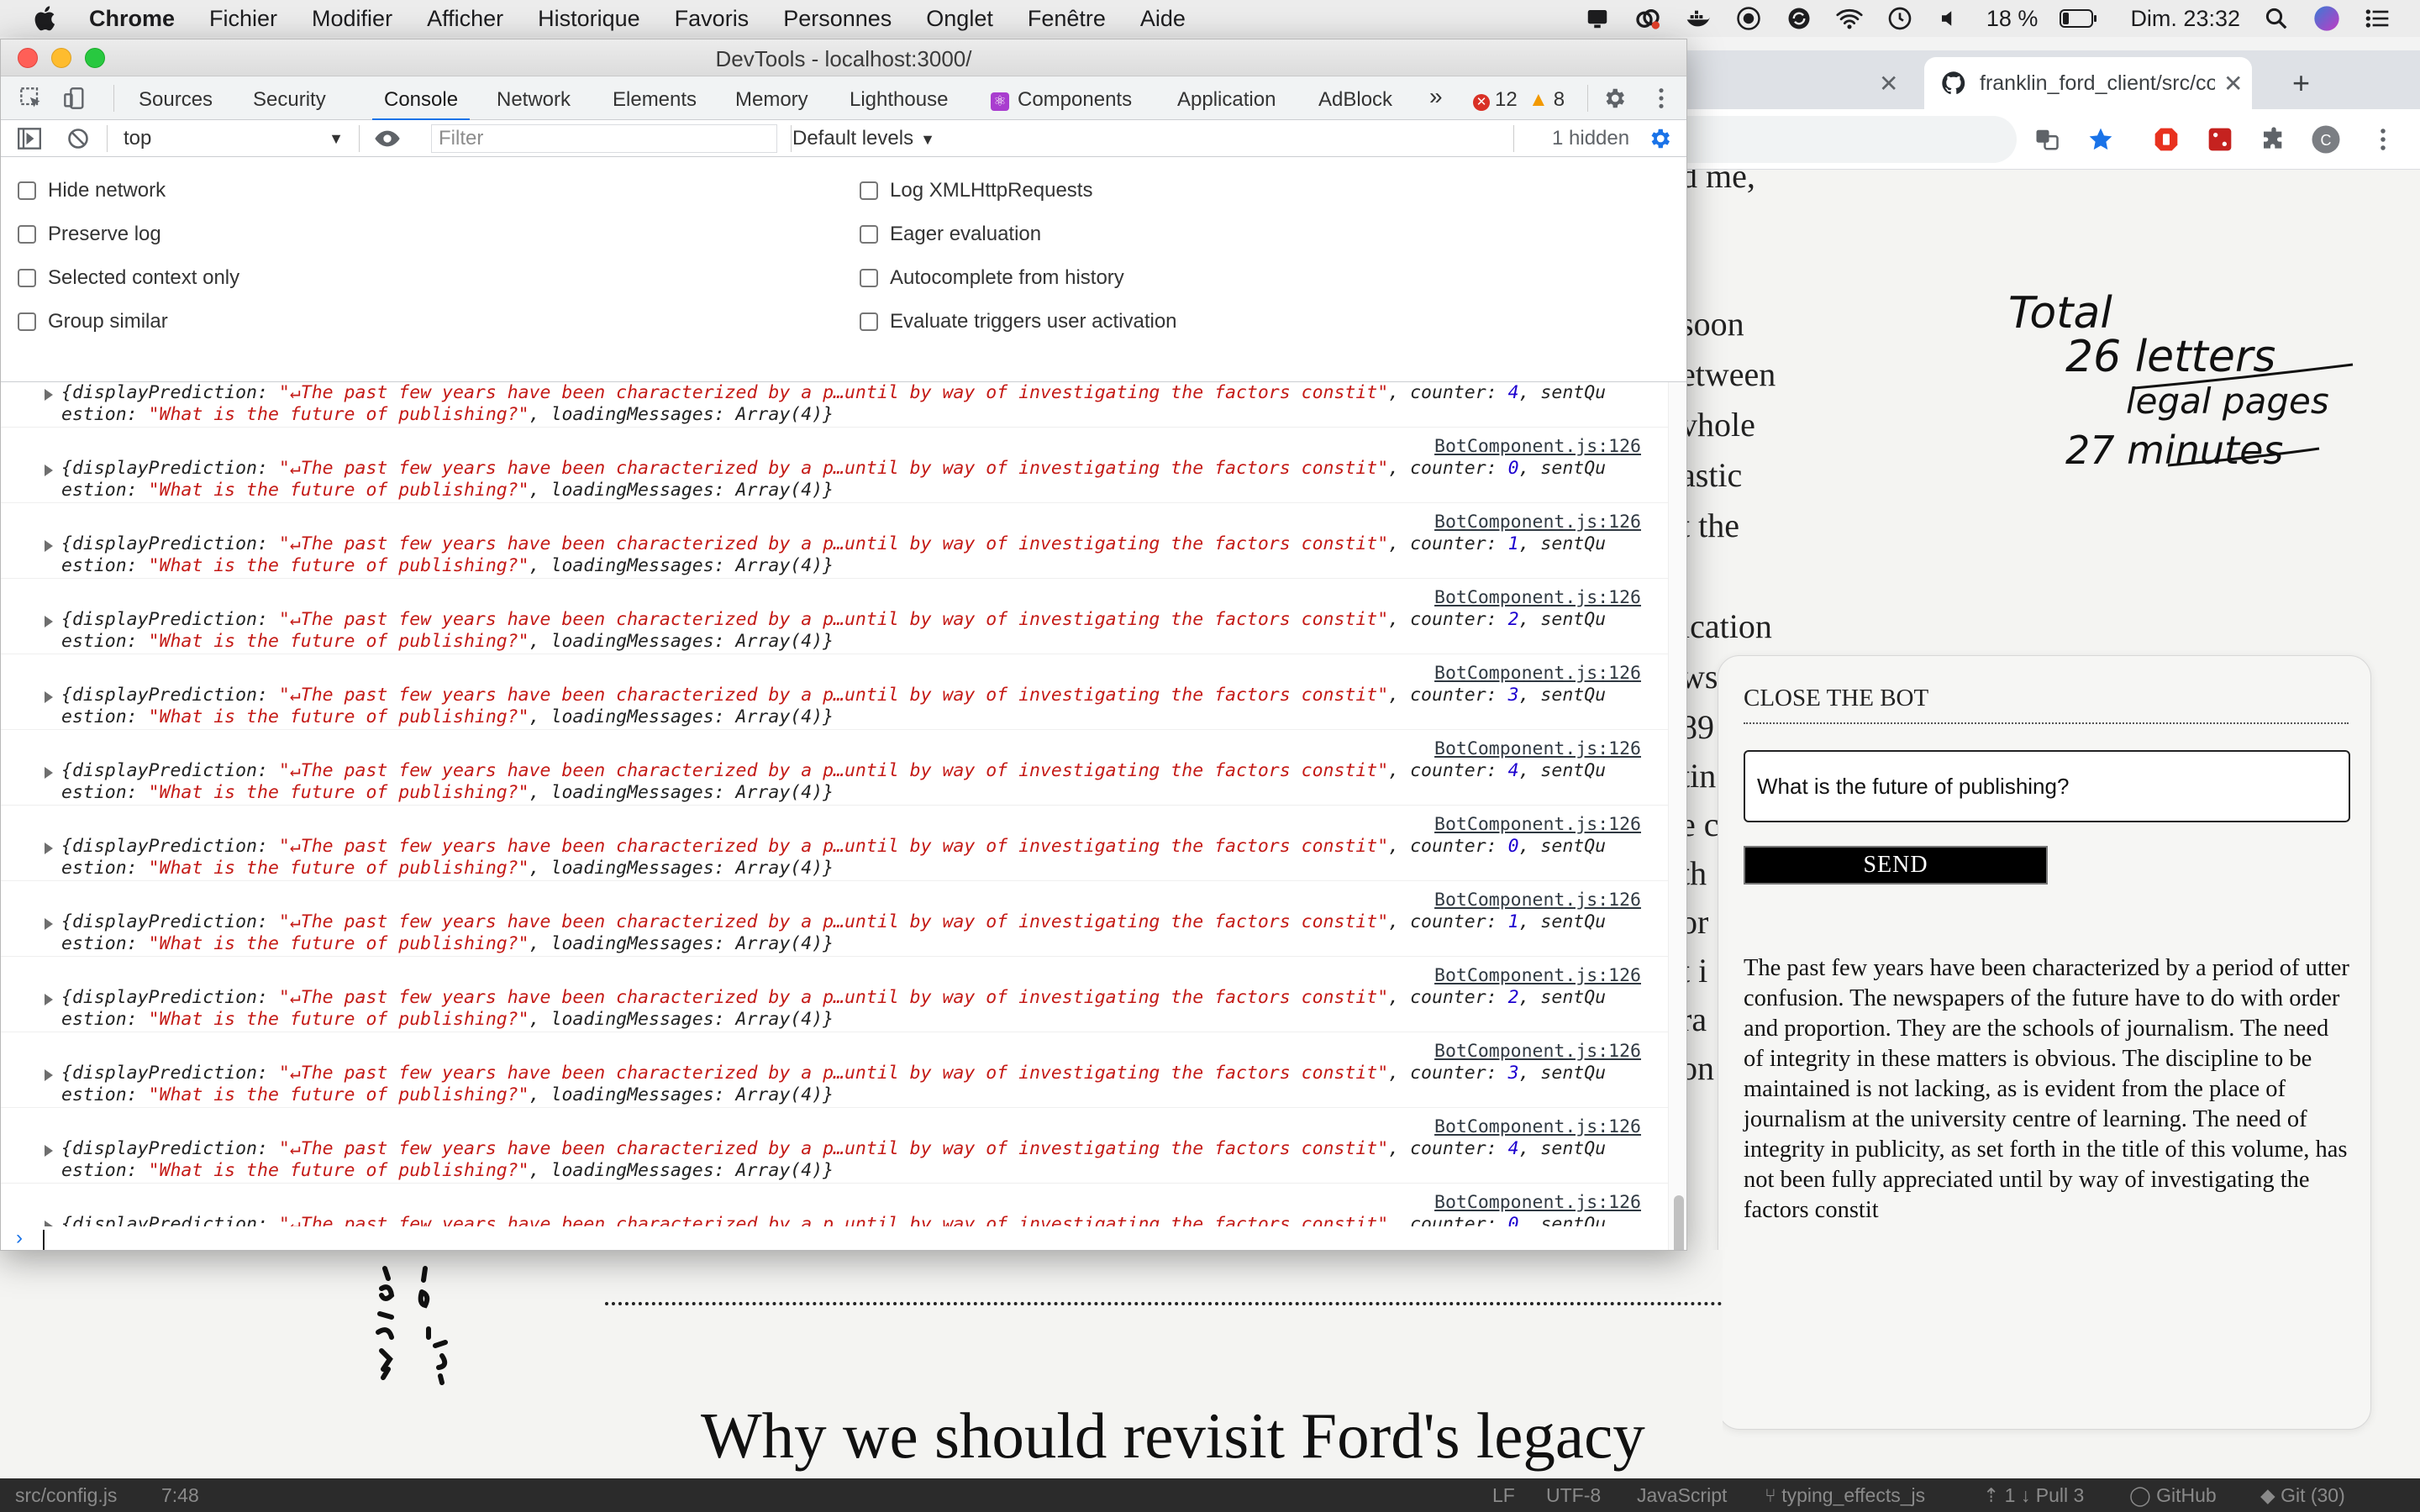 The image size is (2420, 1512). What do you see at coordinates (421, 104) in the screenshot?
I see `tab-console: Console` at bounding box center [421, 104].